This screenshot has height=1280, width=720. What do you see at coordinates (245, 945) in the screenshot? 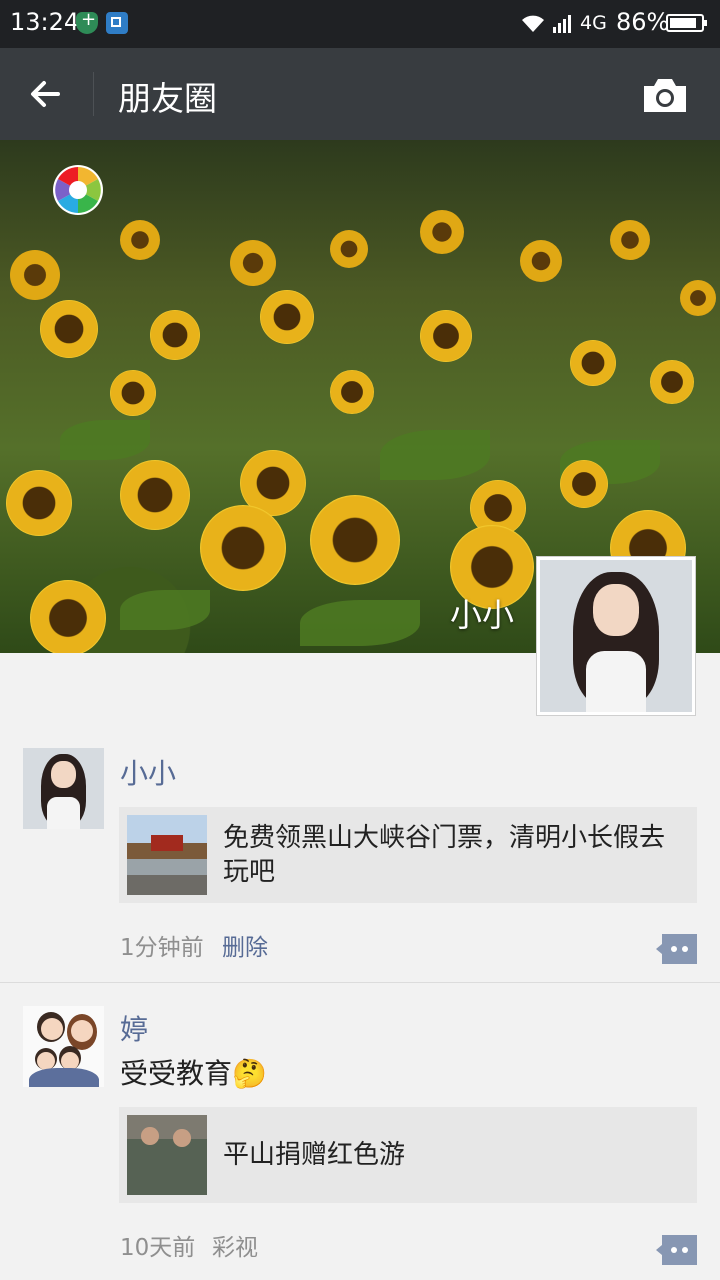
I see `delete-link: 删除` at bounding box center [245, 945].